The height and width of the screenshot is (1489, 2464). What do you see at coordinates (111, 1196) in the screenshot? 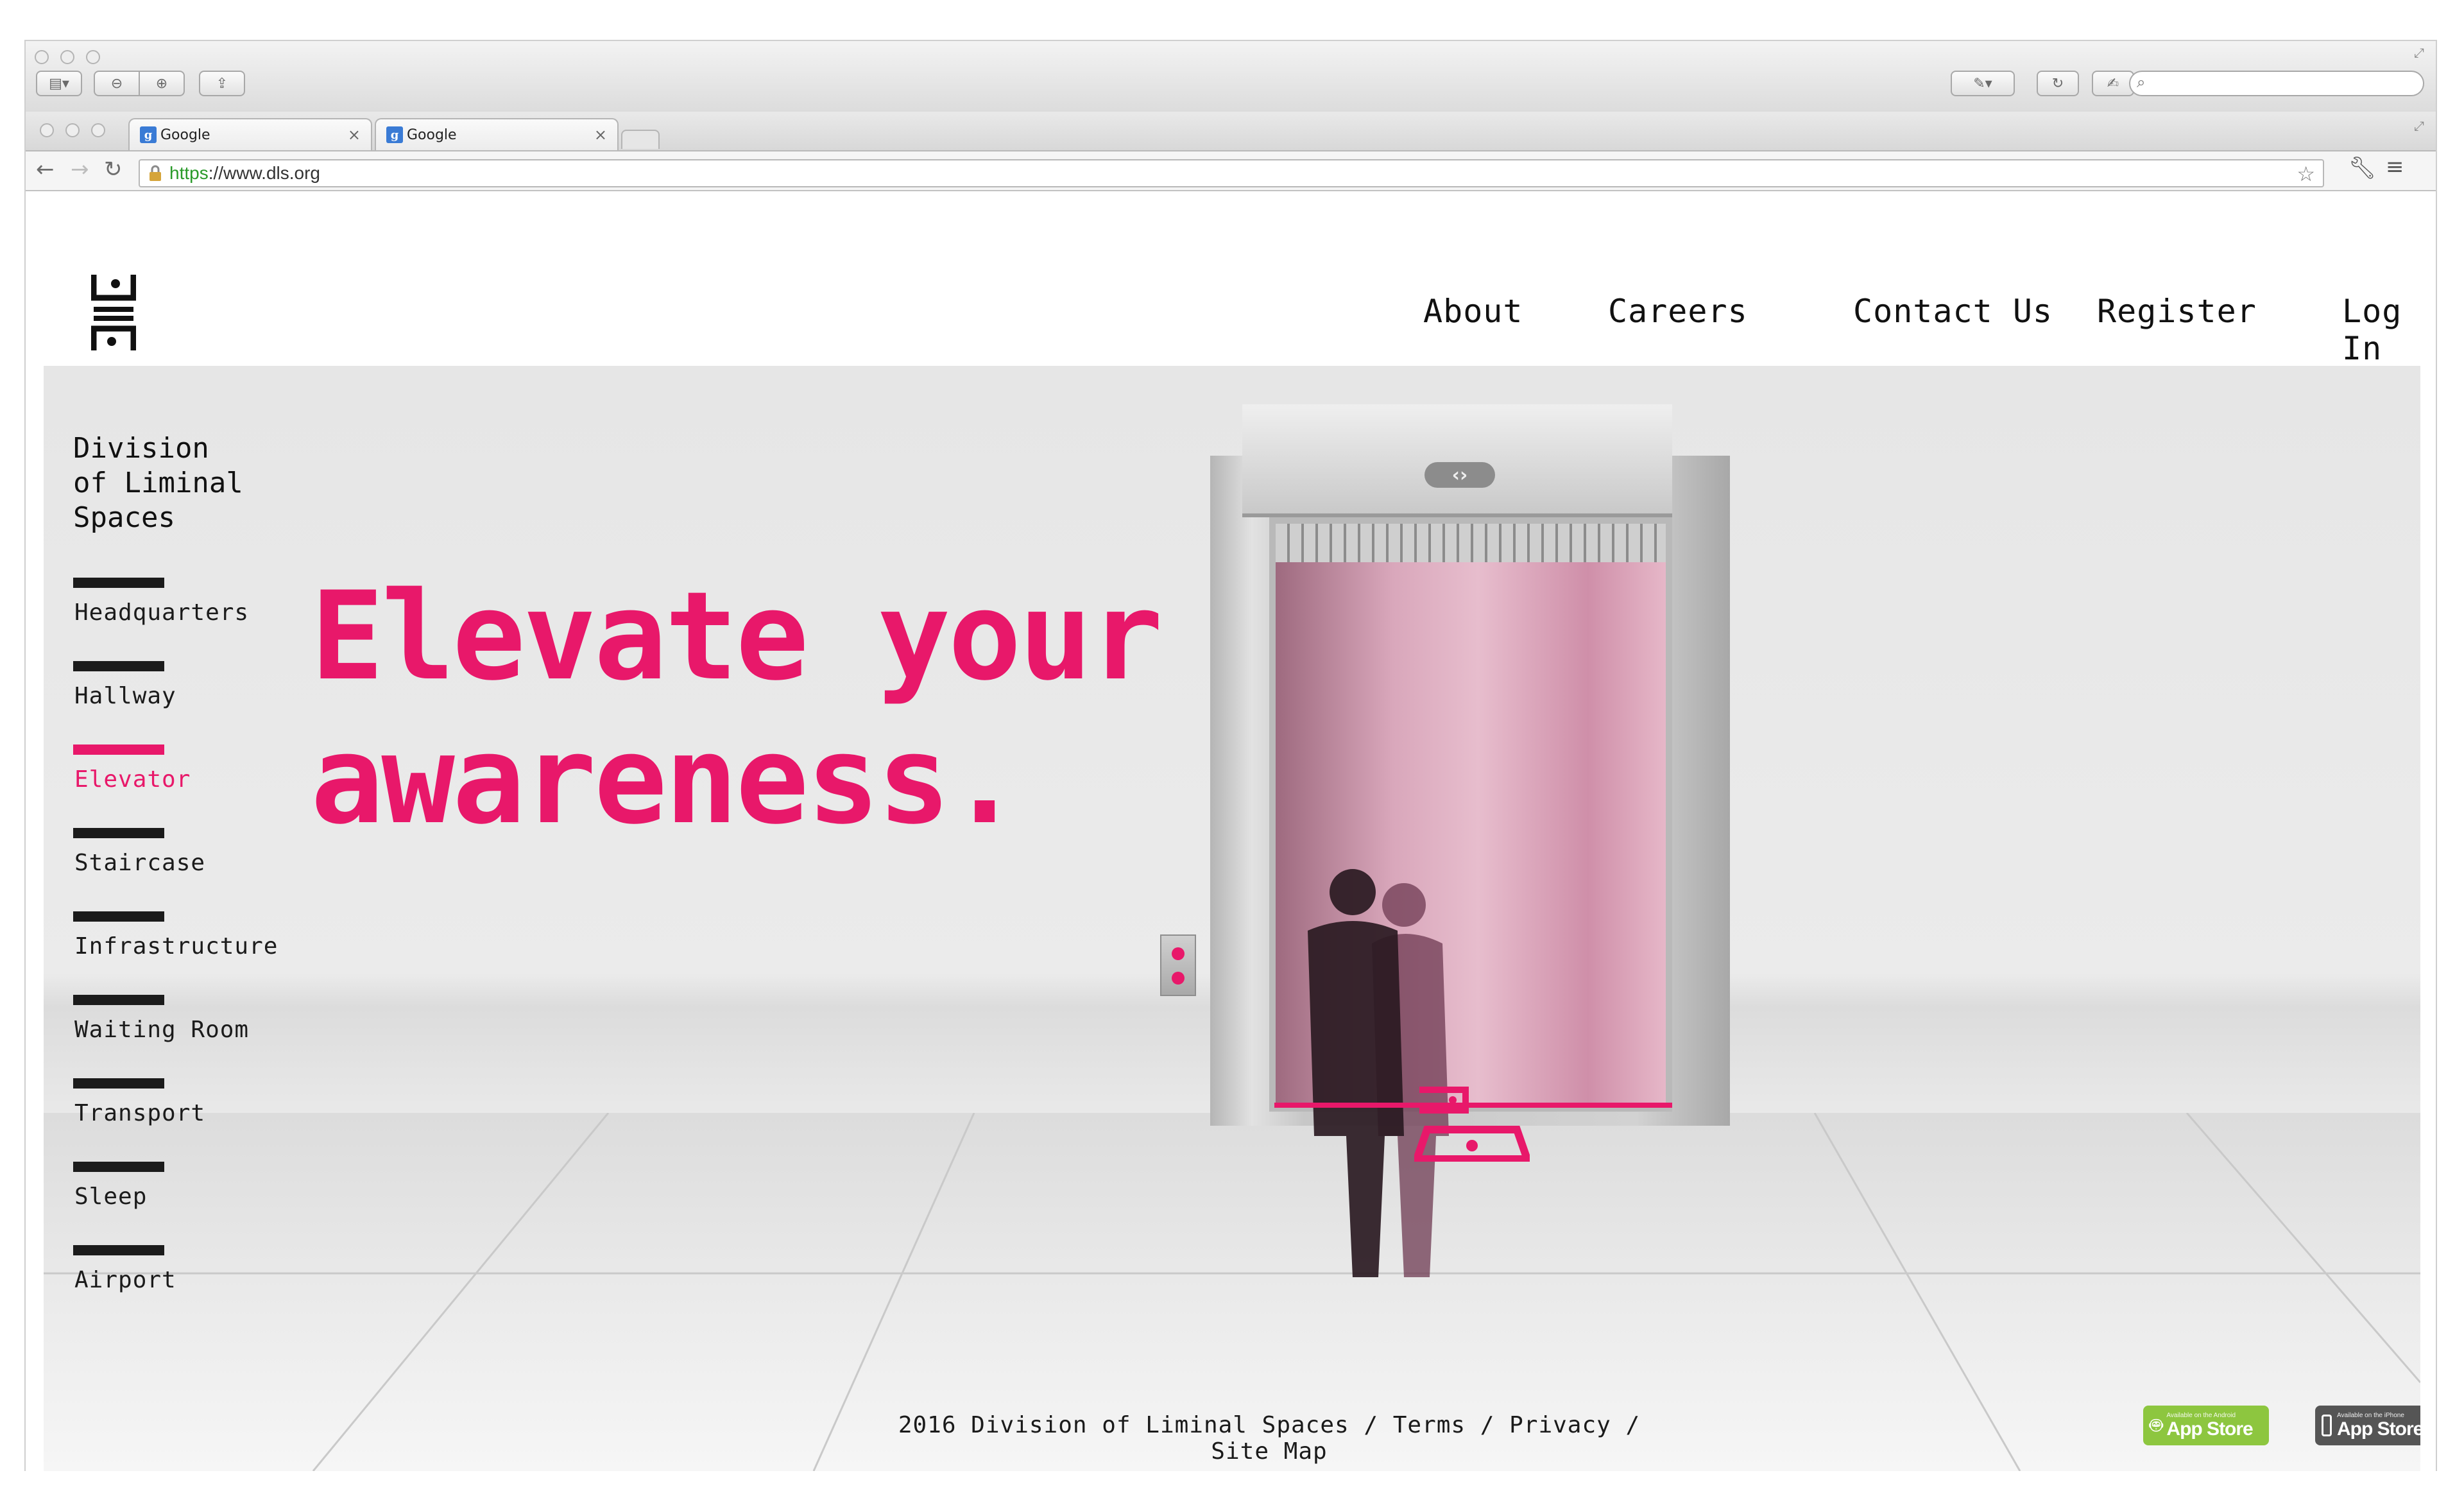
I see `sidebar-item-label: Sleep` at bounding box center [111, 1196].